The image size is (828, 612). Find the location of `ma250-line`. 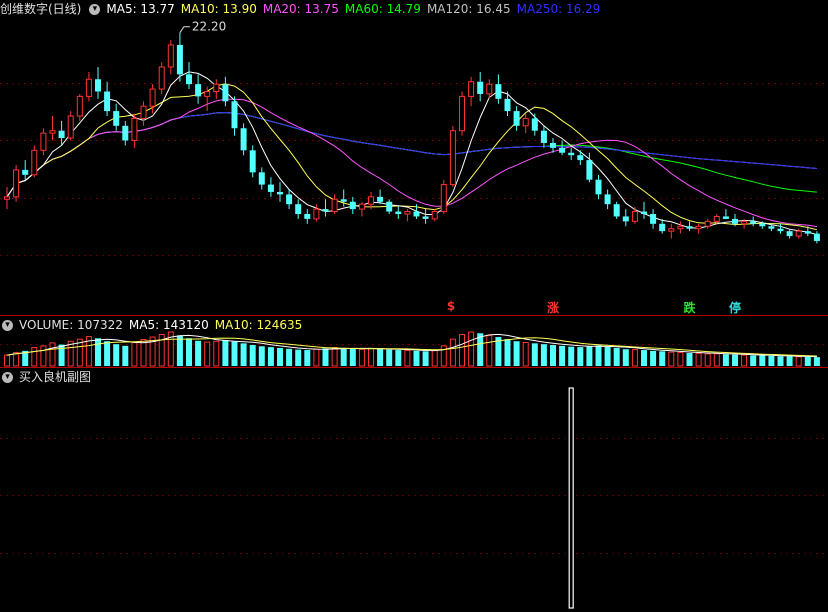

ma250-line is located at coordinates (411, 154).